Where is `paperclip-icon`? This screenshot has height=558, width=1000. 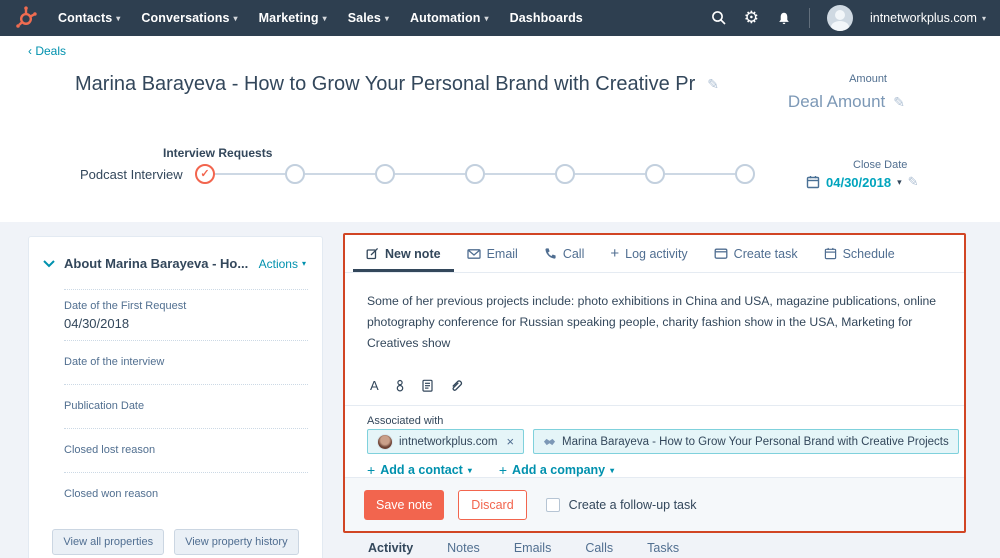
paperclip-icon is located at coordinates (456, 386).